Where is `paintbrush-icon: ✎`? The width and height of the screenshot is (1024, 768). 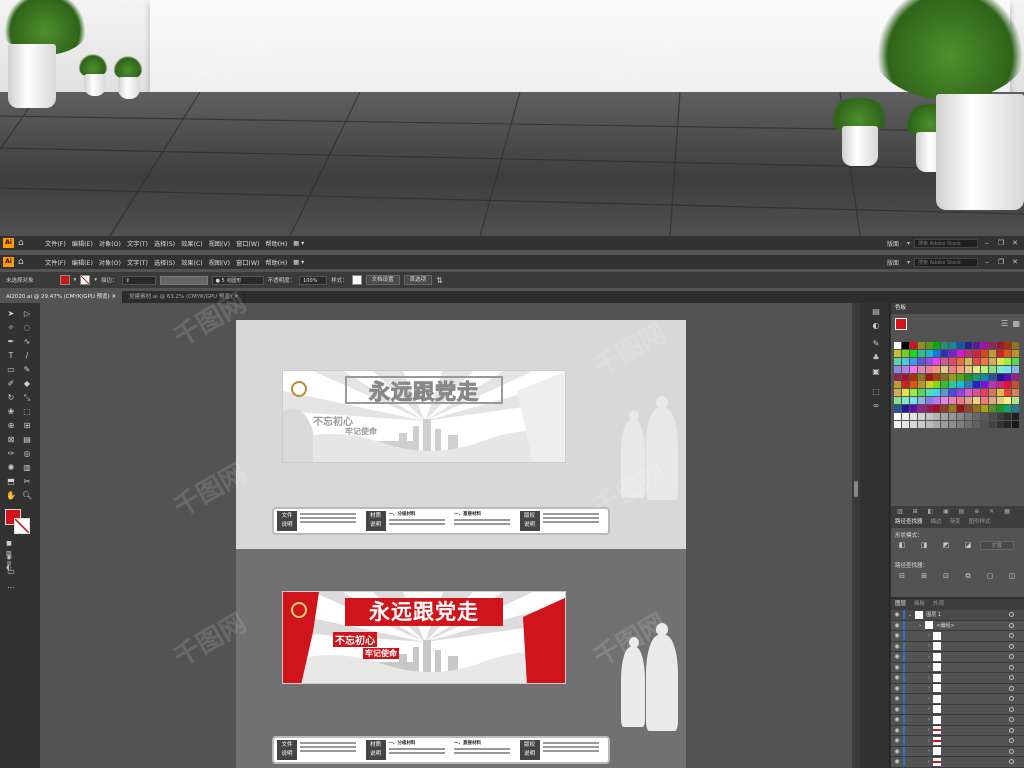
paintbrush-icon: ✎ is located at coordinates (27, 370).